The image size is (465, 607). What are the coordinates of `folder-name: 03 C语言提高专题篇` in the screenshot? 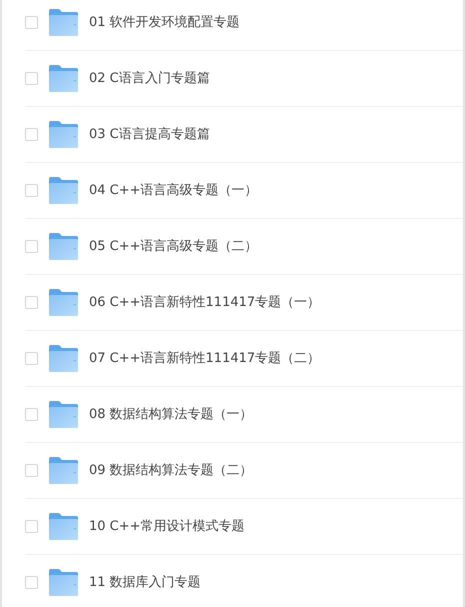 It's located at (149, 134).